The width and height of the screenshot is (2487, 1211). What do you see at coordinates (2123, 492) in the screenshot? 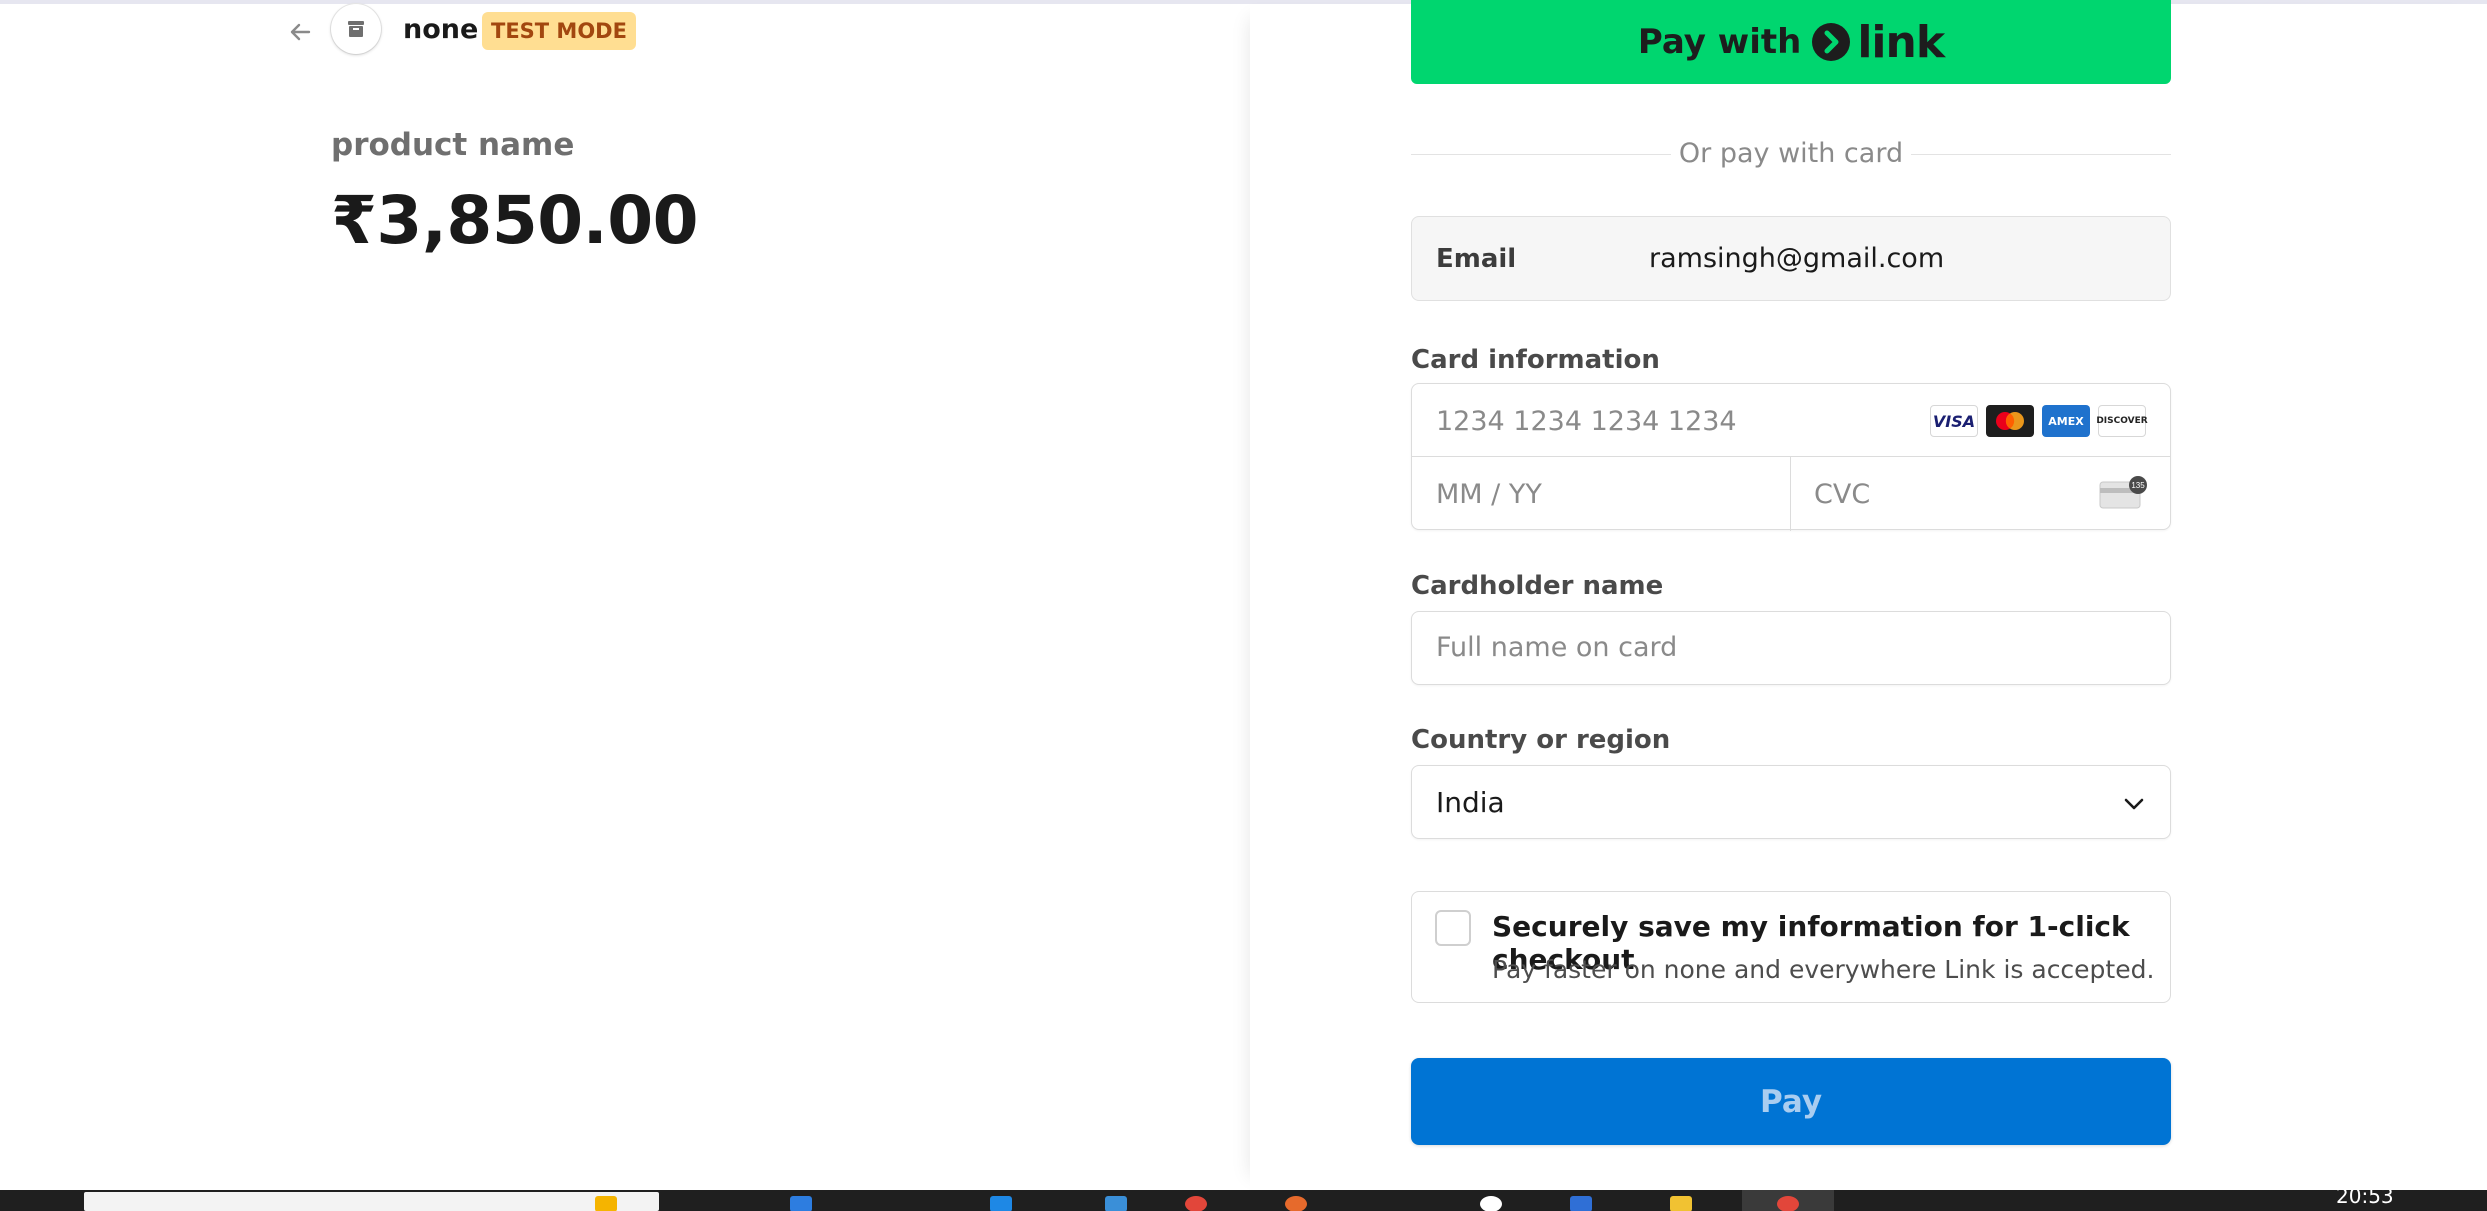
I see `cvc-card-icon: 135` at bounding box center [2123, 492].